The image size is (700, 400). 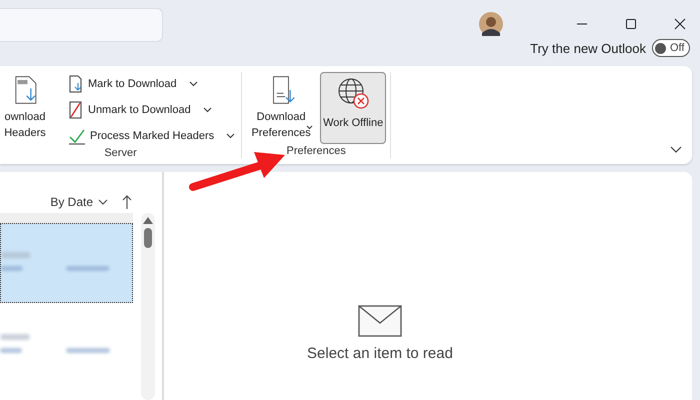 I want to click on work-offline-button: Work Offline, so click(x=353, y=108).